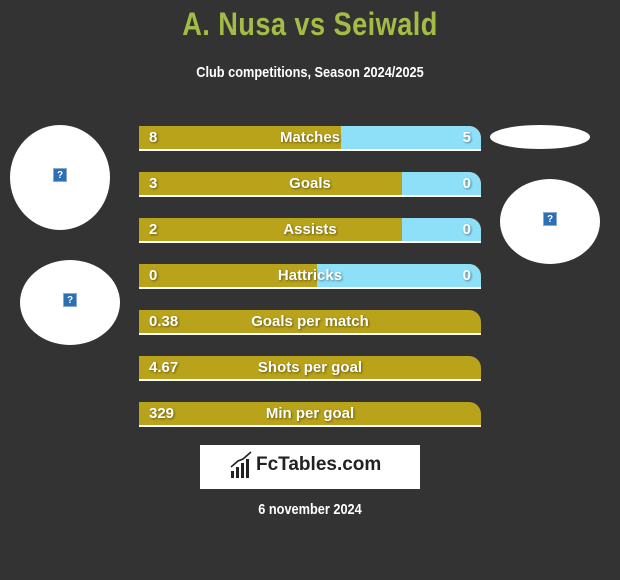 The width and height of the screenshot is (620, 580). I want to click on logo-text: FcTables.com, so click(319, 464).